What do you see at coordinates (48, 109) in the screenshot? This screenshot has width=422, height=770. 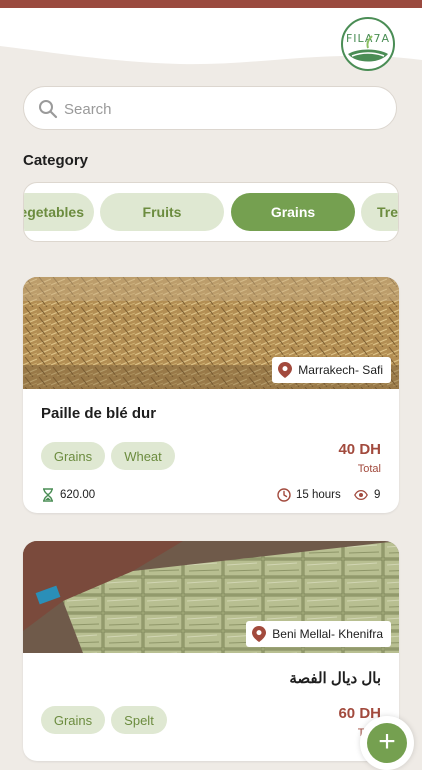 I see `search-icon` at bounding box center [48, 109].